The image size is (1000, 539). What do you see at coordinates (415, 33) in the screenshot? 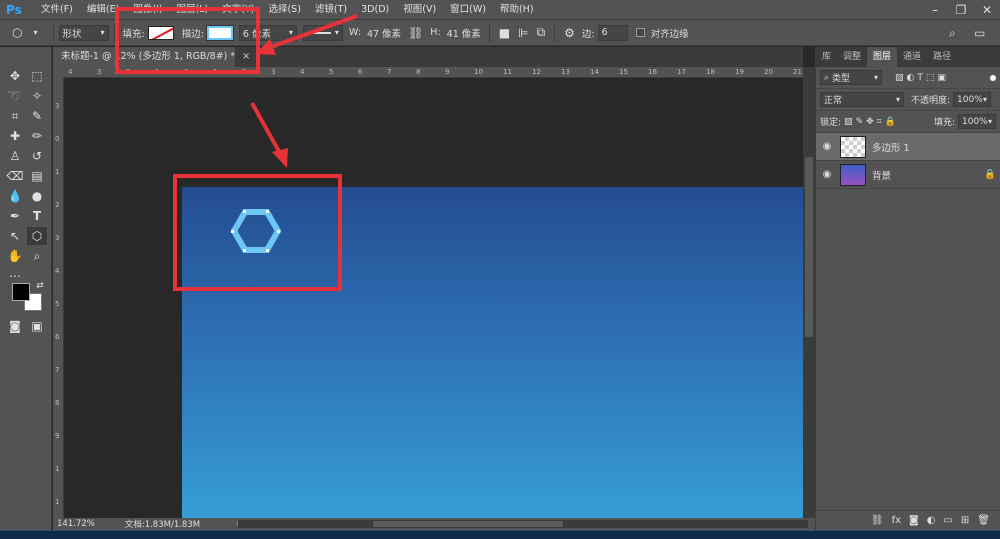
I see `link-icon: ⛓` at bounding box center [415, 33].